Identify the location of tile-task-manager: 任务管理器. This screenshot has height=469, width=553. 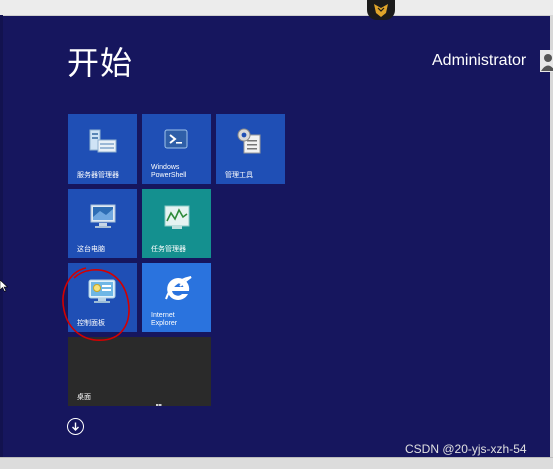
(176, 223).